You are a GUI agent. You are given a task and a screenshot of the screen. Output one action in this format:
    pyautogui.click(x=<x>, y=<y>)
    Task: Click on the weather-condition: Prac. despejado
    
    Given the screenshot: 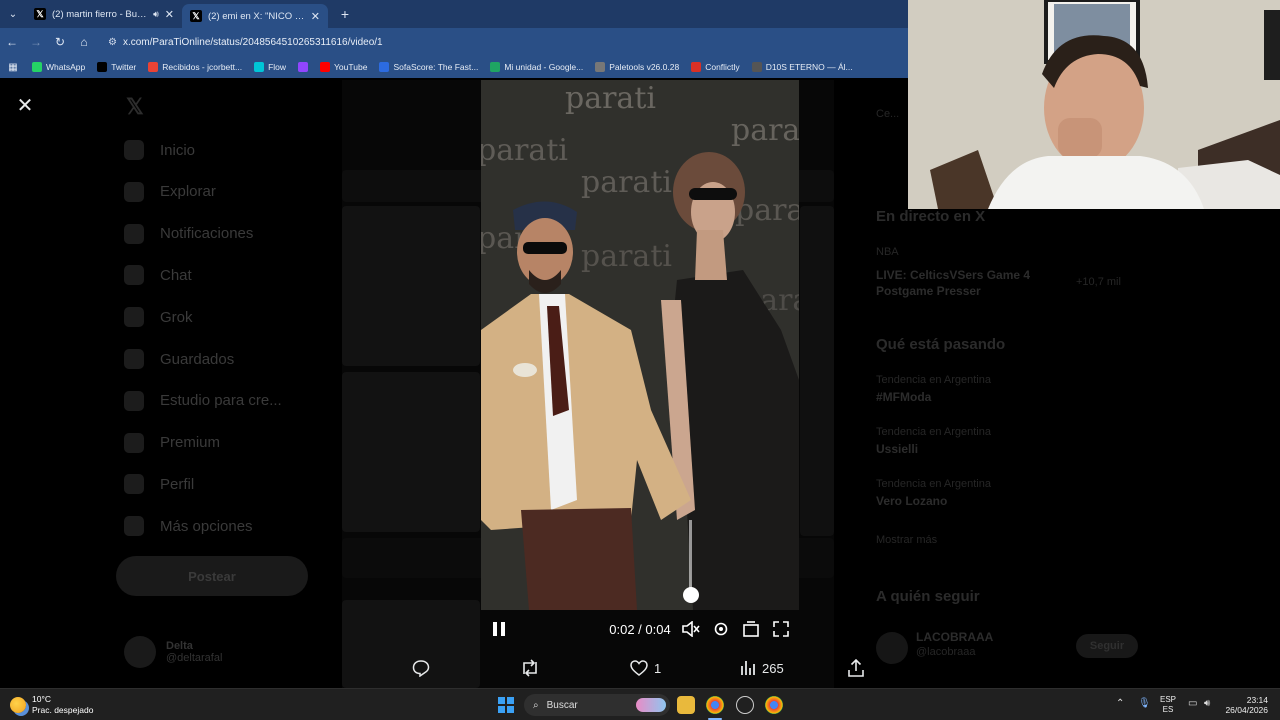 What is the action you would take?
    pyautogui.click(x=63, y=710)
    